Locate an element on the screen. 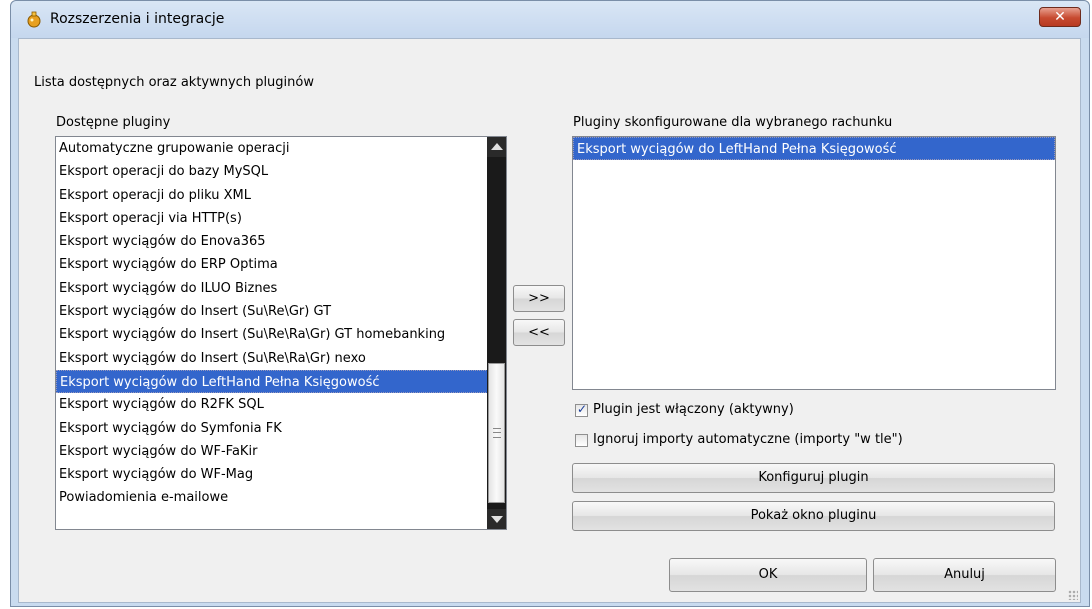 Image resolution: width=1092 pixels, height=609 pixels. ignore-auto-imports-checkbox: ✓ is located at coordinates (581, 440).